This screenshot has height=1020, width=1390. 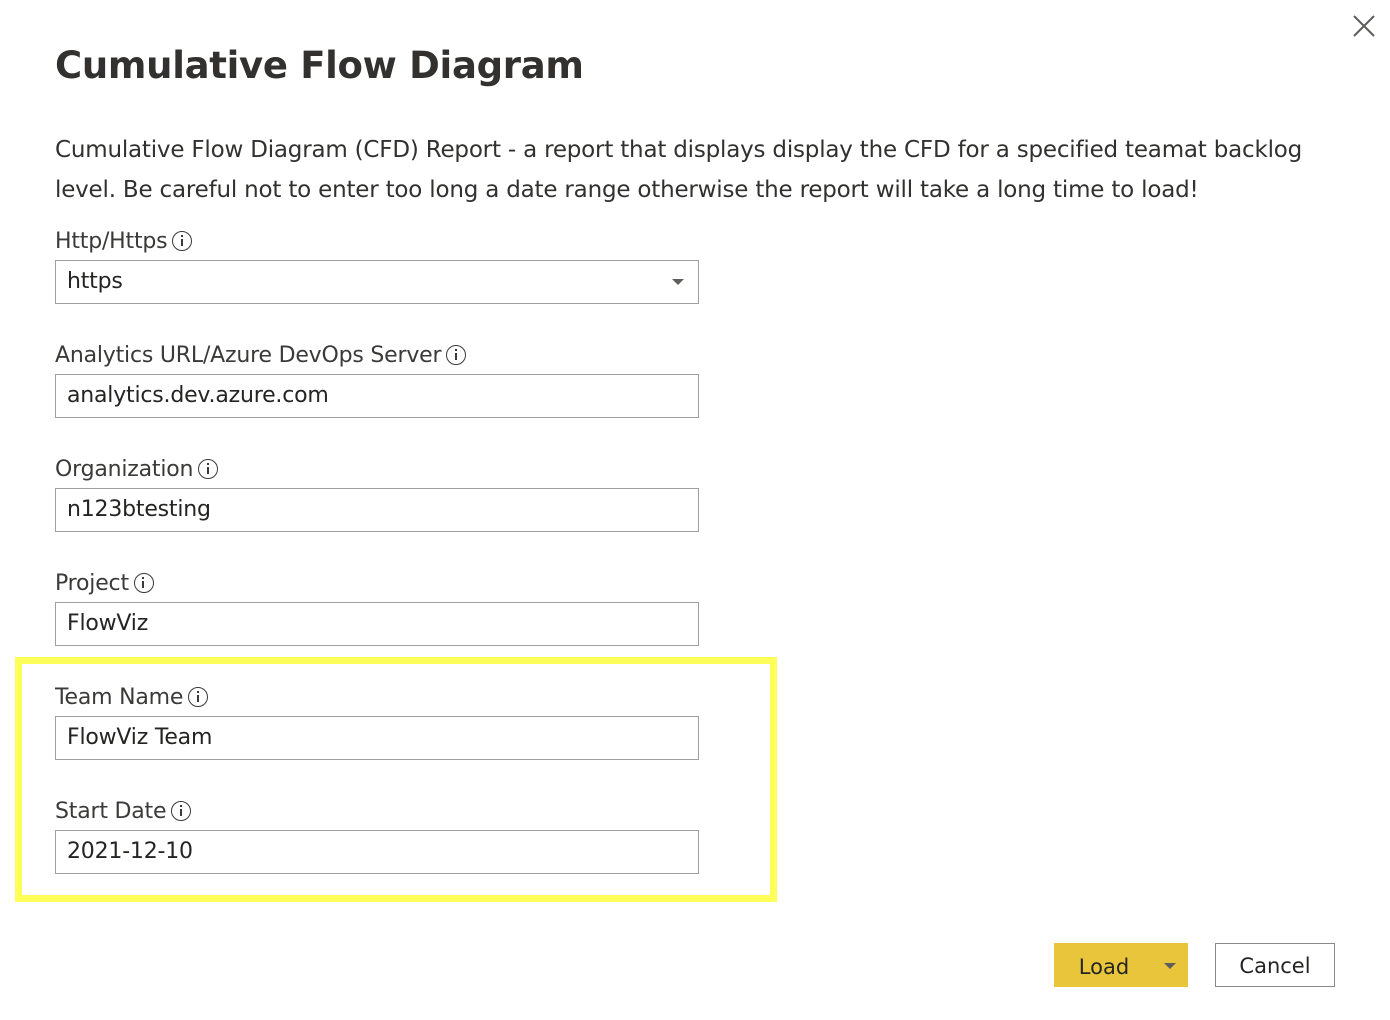 I want to click on organization-input: n123btesting, so click(x=377, y=510).